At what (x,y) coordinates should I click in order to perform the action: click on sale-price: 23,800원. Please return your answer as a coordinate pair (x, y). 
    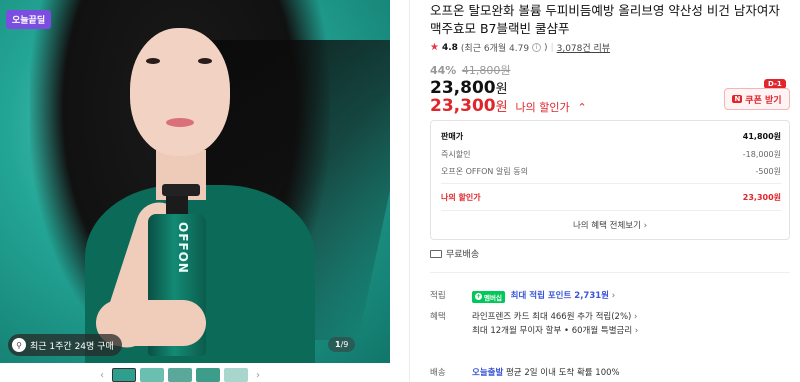
    Looking at the image, I should click on (469, 88).